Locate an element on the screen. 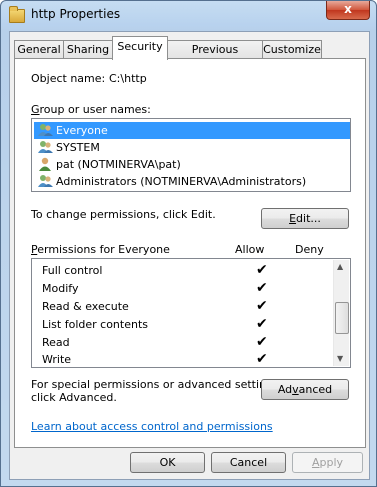 The image size is (377, 487). permission-name: Modify is located at coordinates (60, 288).